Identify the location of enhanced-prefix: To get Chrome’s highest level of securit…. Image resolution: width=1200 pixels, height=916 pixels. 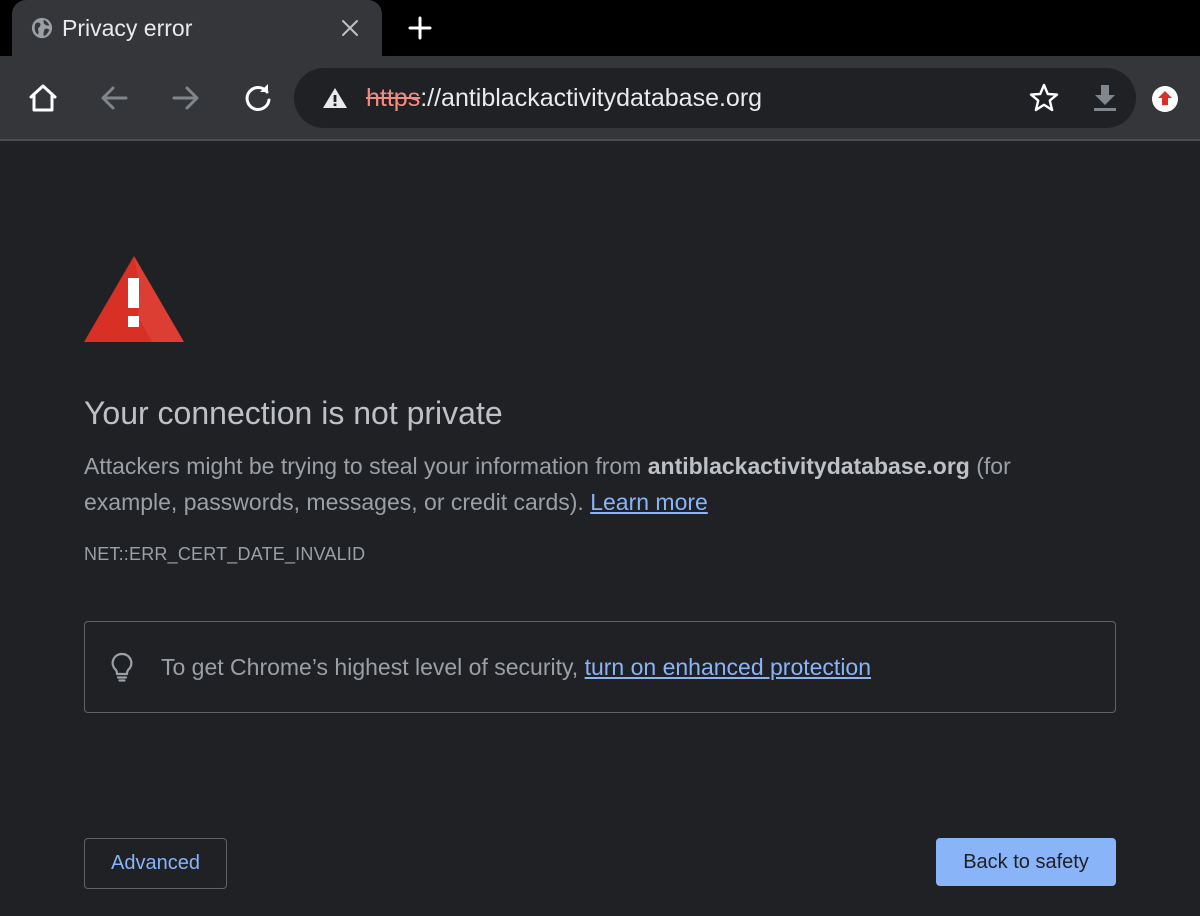
(373, 667).